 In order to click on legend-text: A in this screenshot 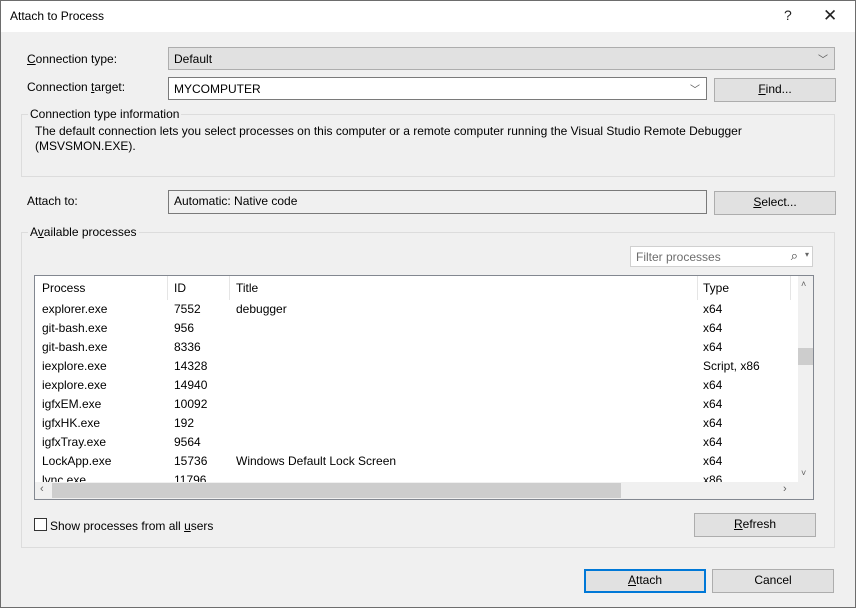, I will do `click(34, 232)`.